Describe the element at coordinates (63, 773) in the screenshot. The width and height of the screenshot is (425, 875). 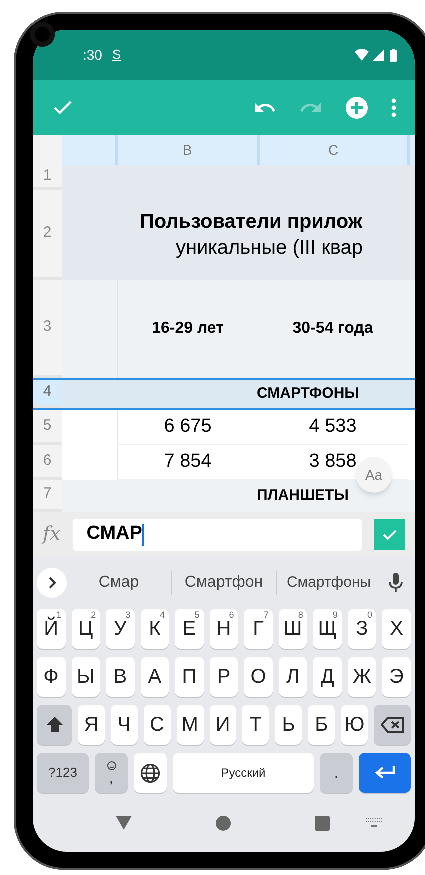
I see `symbols-key: ?123` at that location.